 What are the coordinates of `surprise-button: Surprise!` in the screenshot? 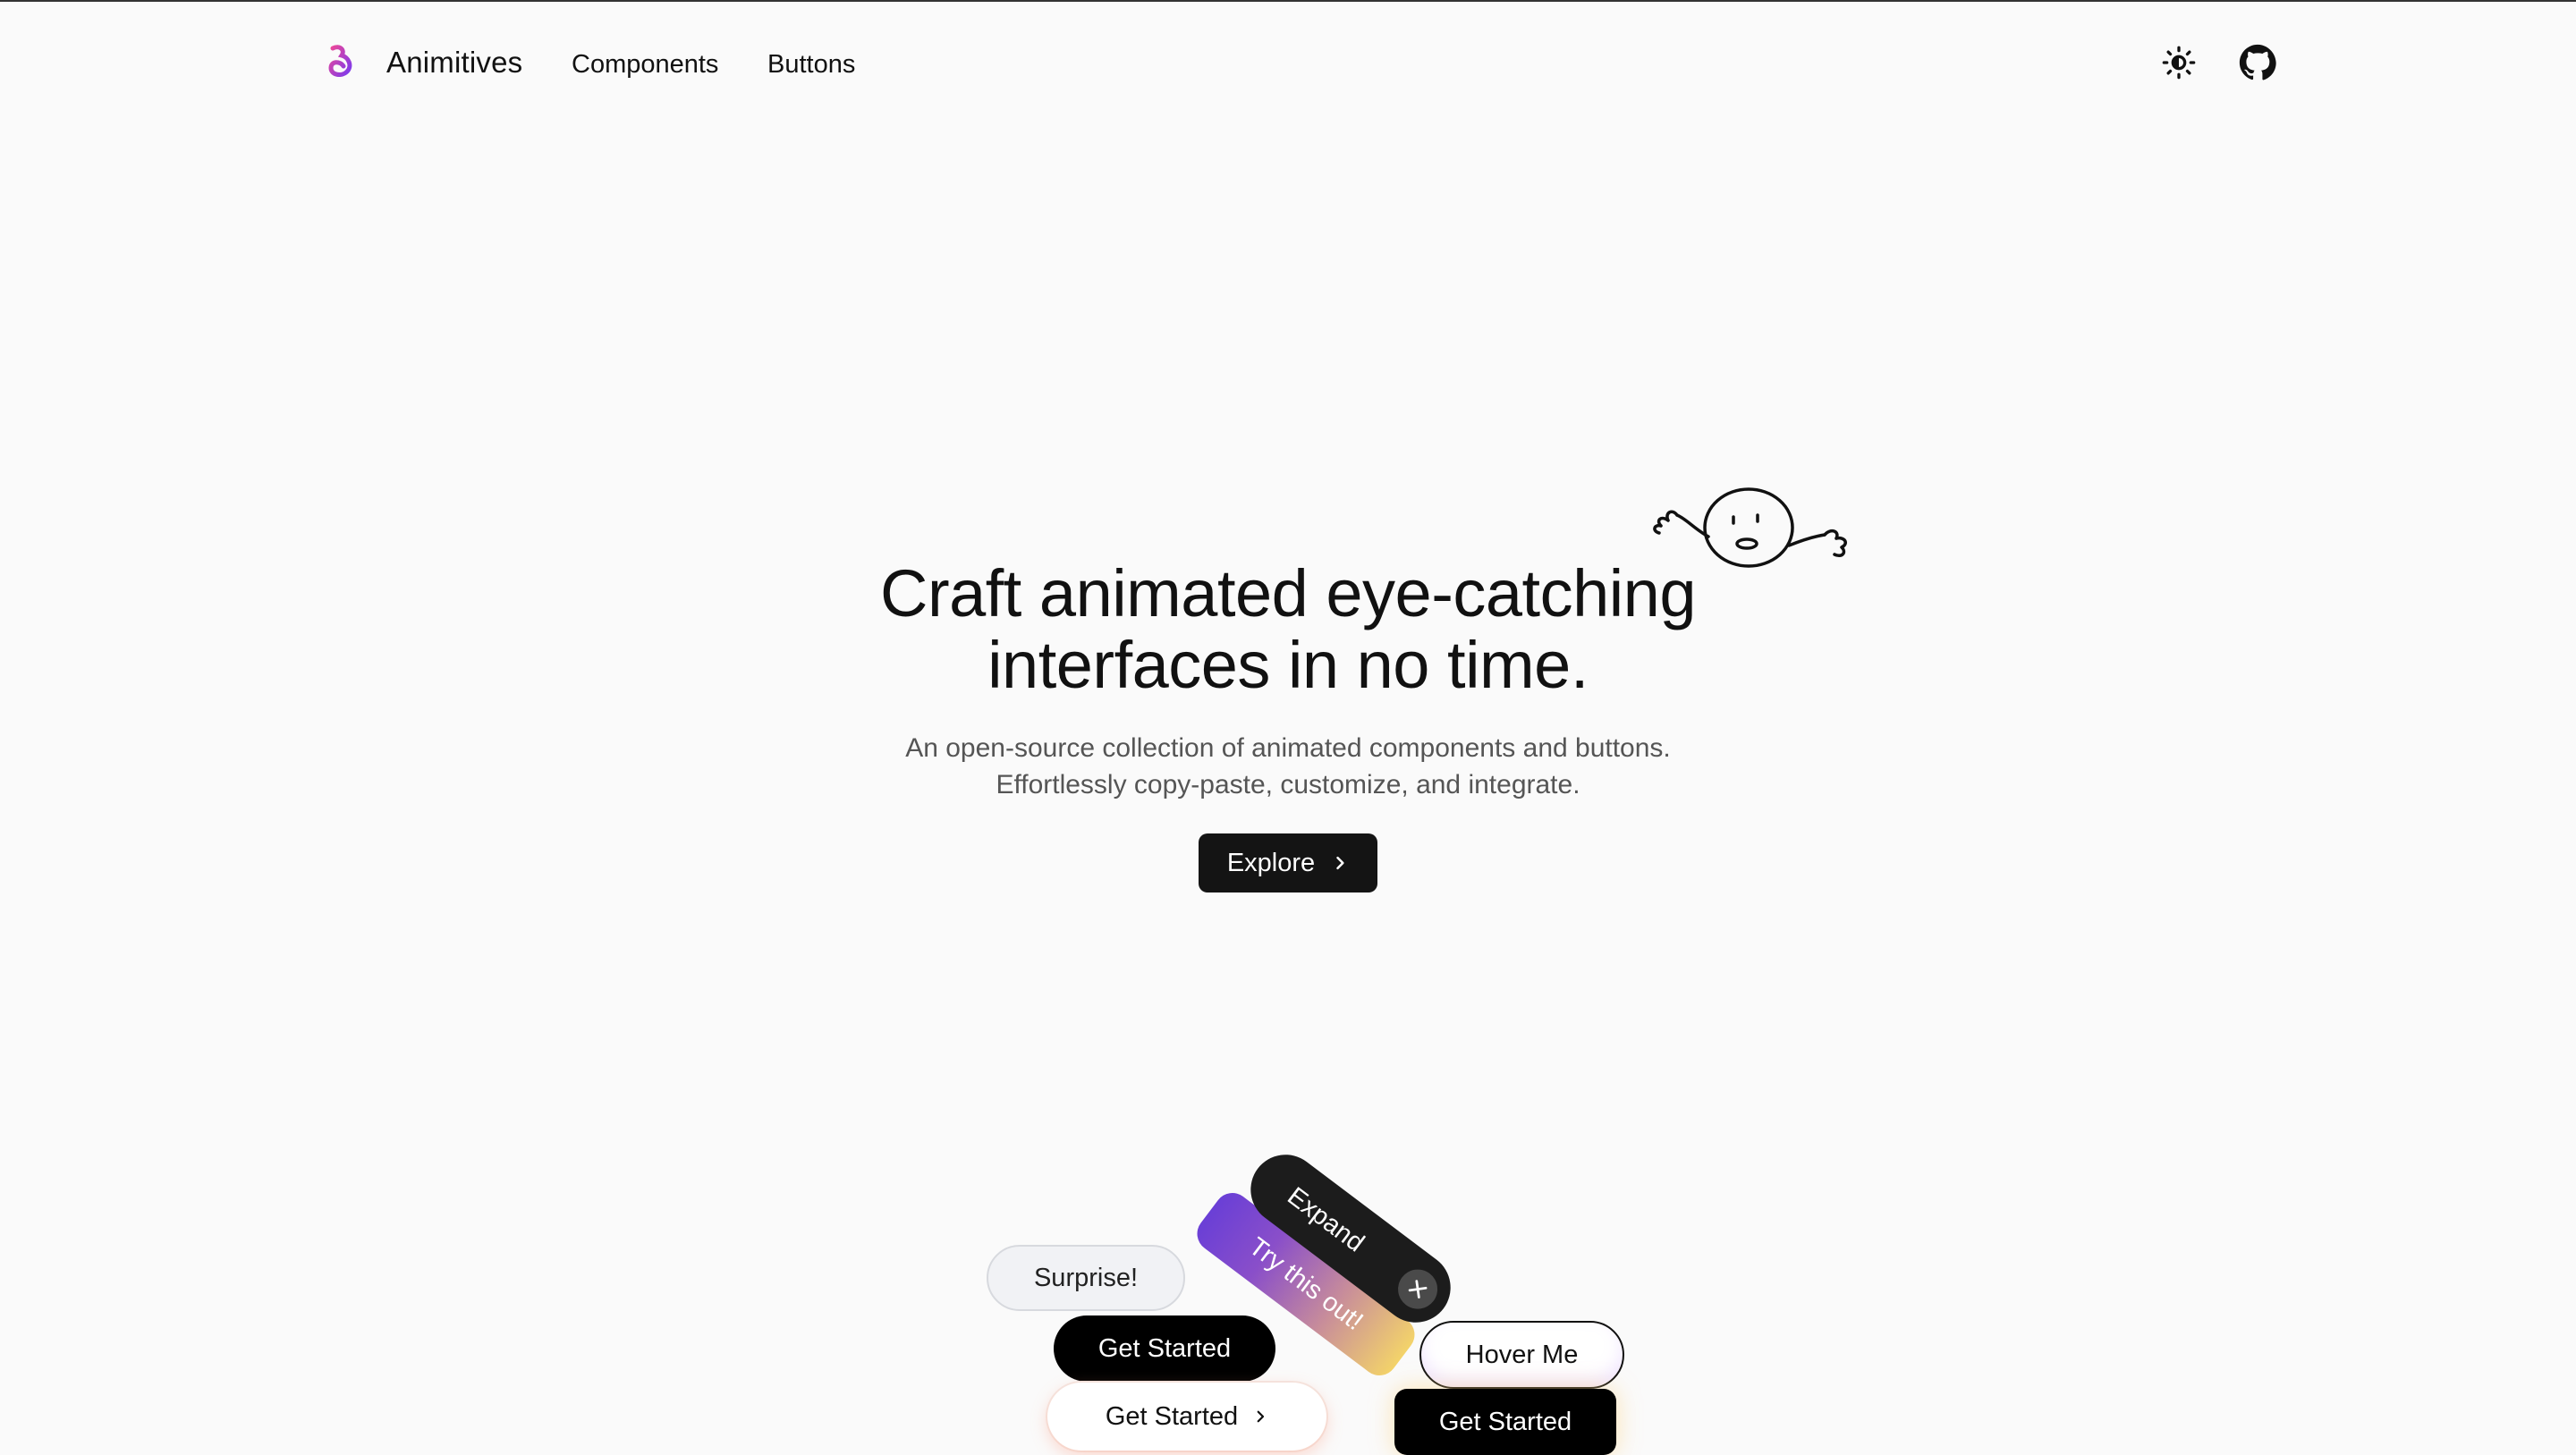 It's located at (1086, 1278).